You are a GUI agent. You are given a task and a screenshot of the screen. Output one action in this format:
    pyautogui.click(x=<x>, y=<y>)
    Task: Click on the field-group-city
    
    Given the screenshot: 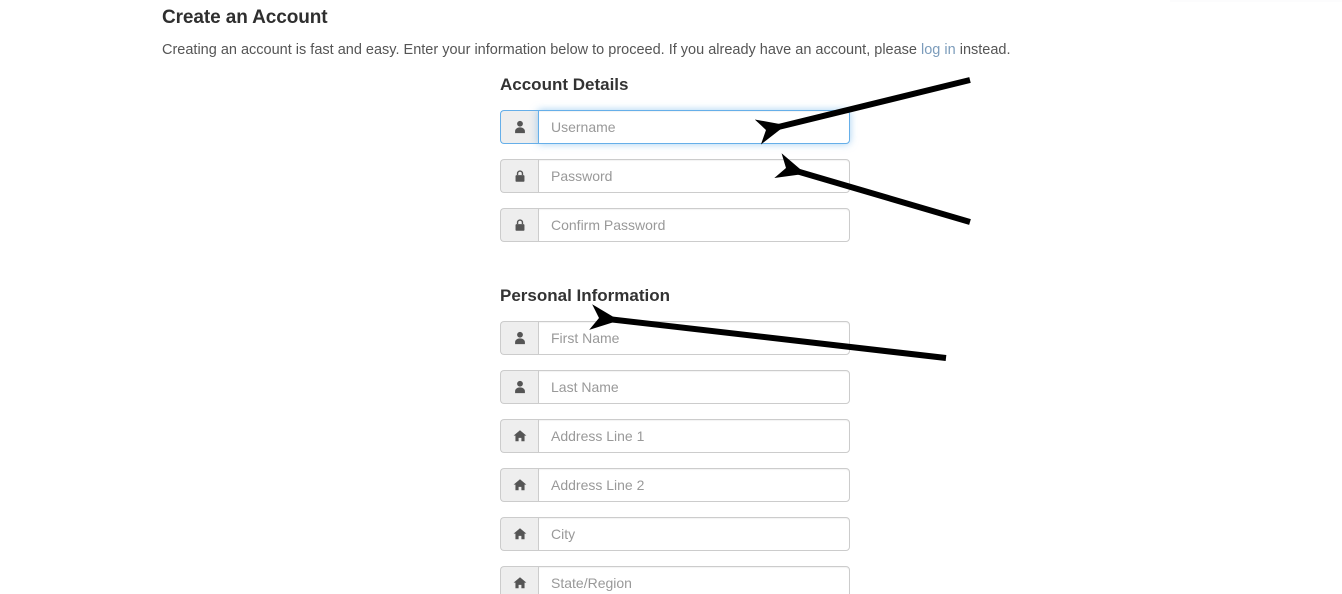 What is the action you would take?
    pyautogui.click(x=675, y=534)
    